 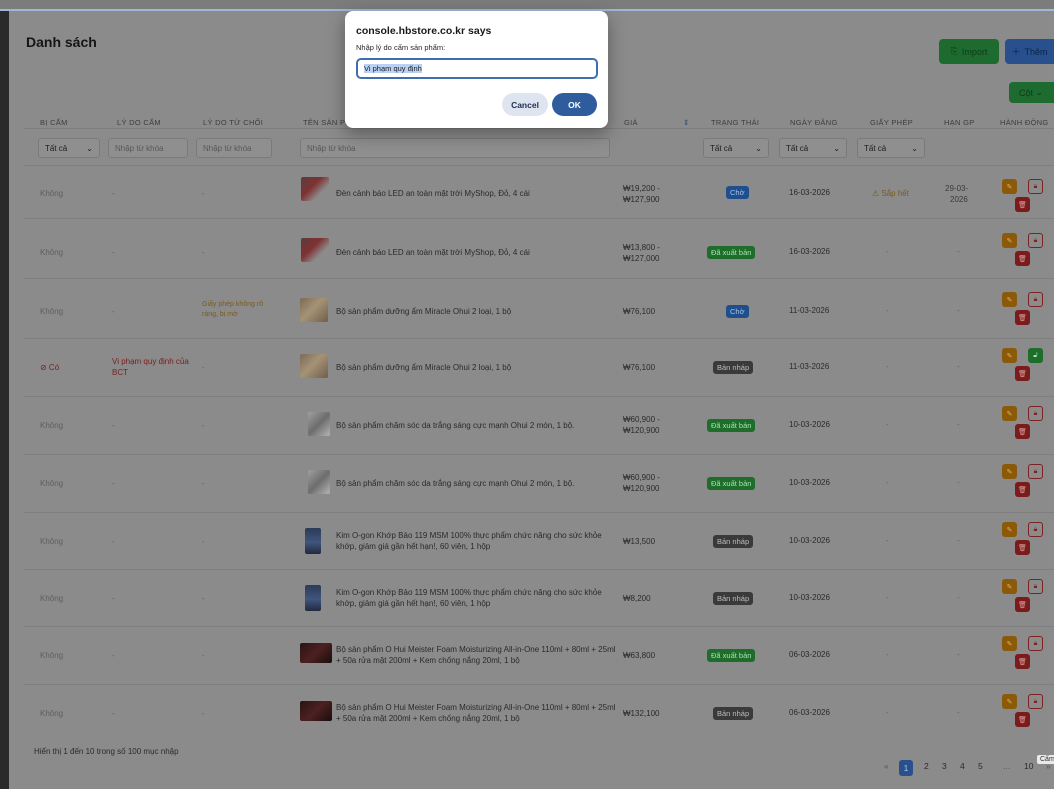 What do you see at coordinates (944, 766) in the screenshot?
I see `page-button: 3` at bounding box center [944, 766].